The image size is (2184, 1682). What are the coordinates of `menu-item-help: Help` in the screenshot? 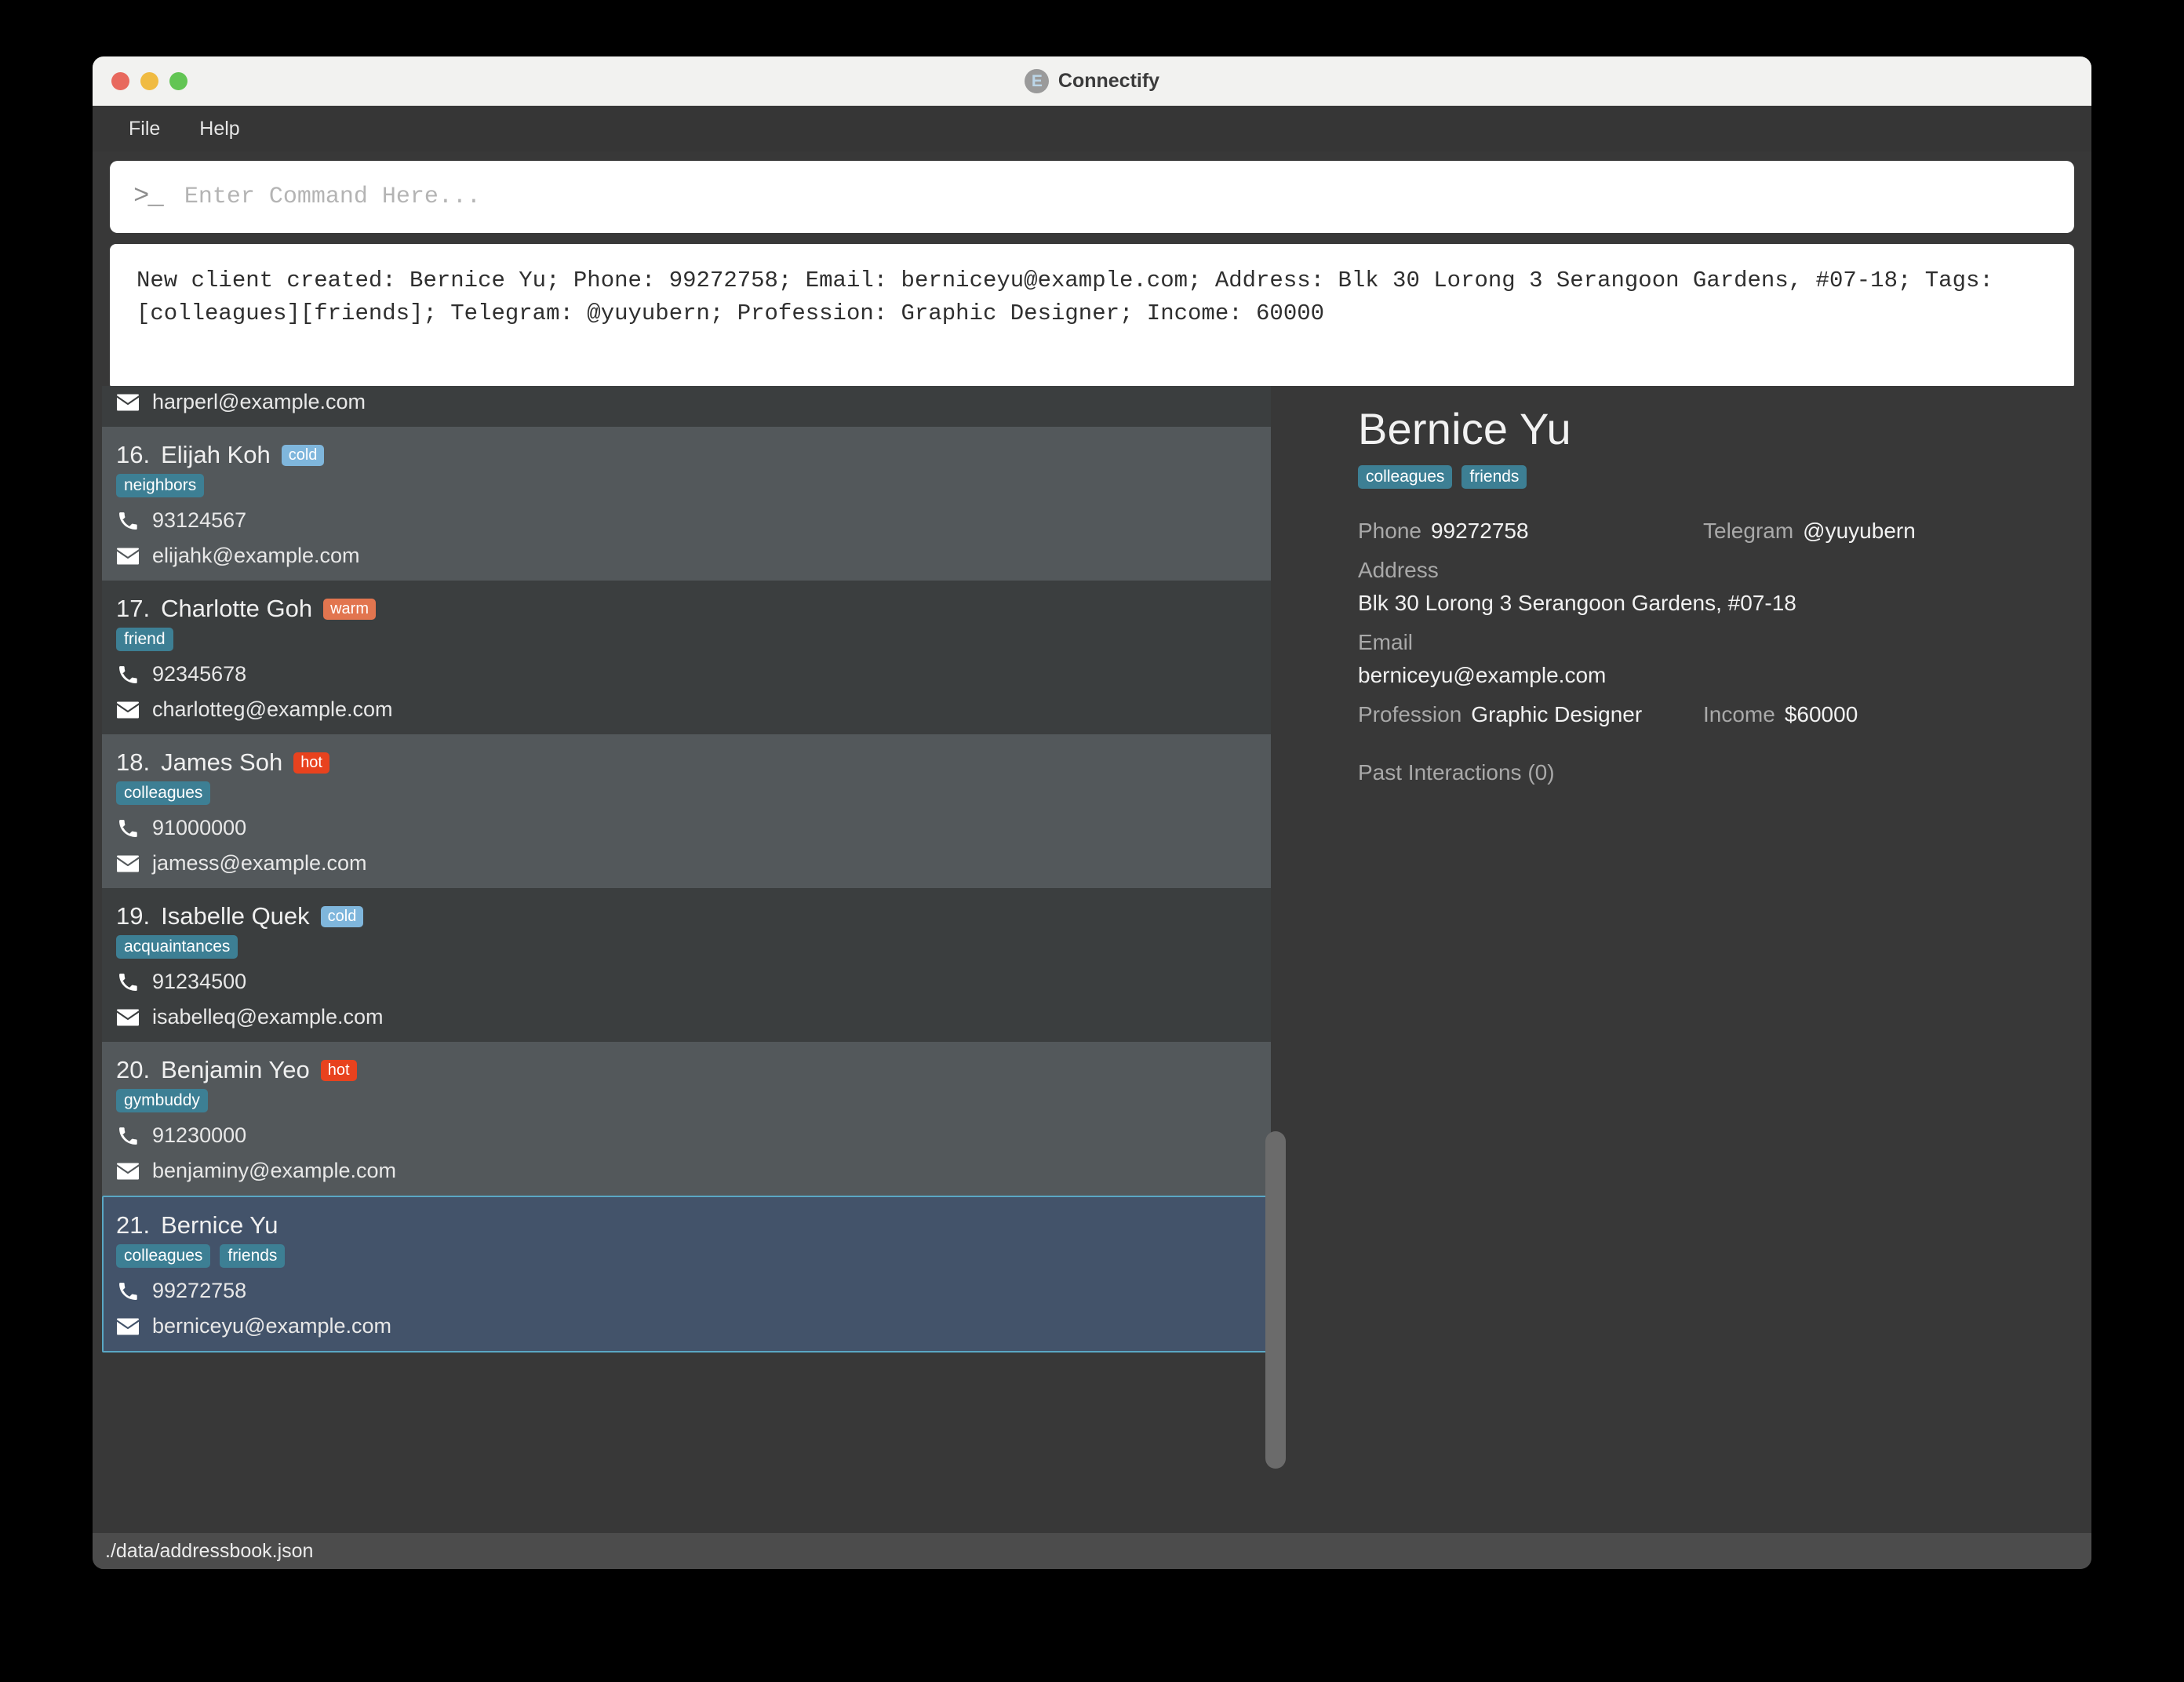 It's located at (219, 129).